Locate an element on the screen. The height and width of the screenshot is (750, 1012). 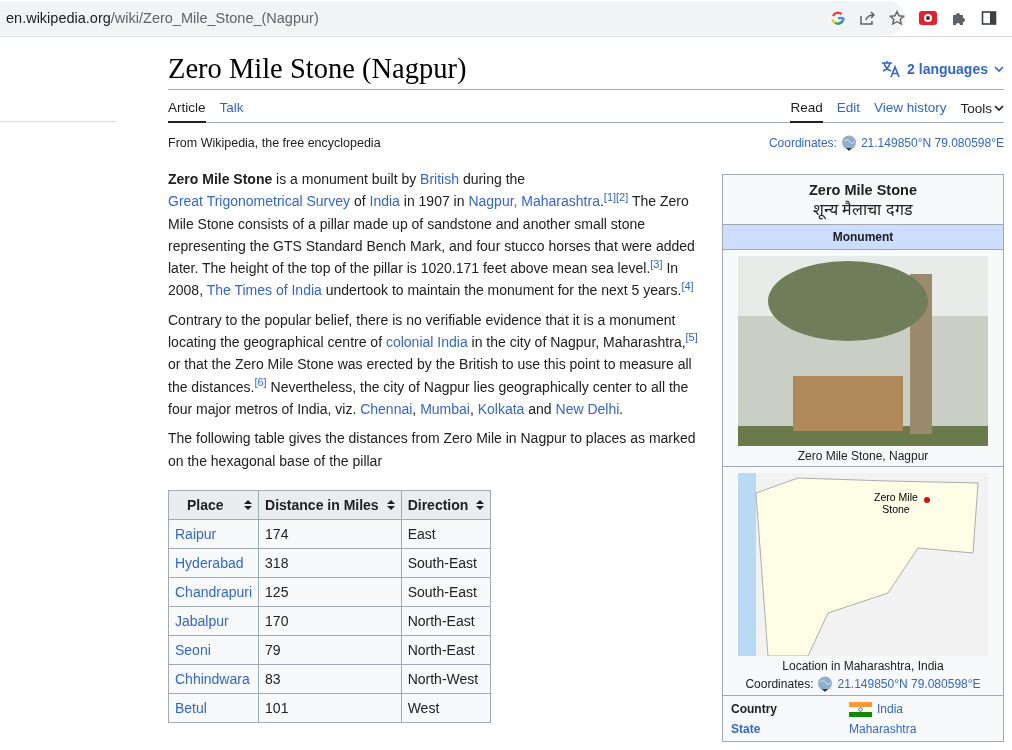
table-cell: West is located at coordinates (446, 708).